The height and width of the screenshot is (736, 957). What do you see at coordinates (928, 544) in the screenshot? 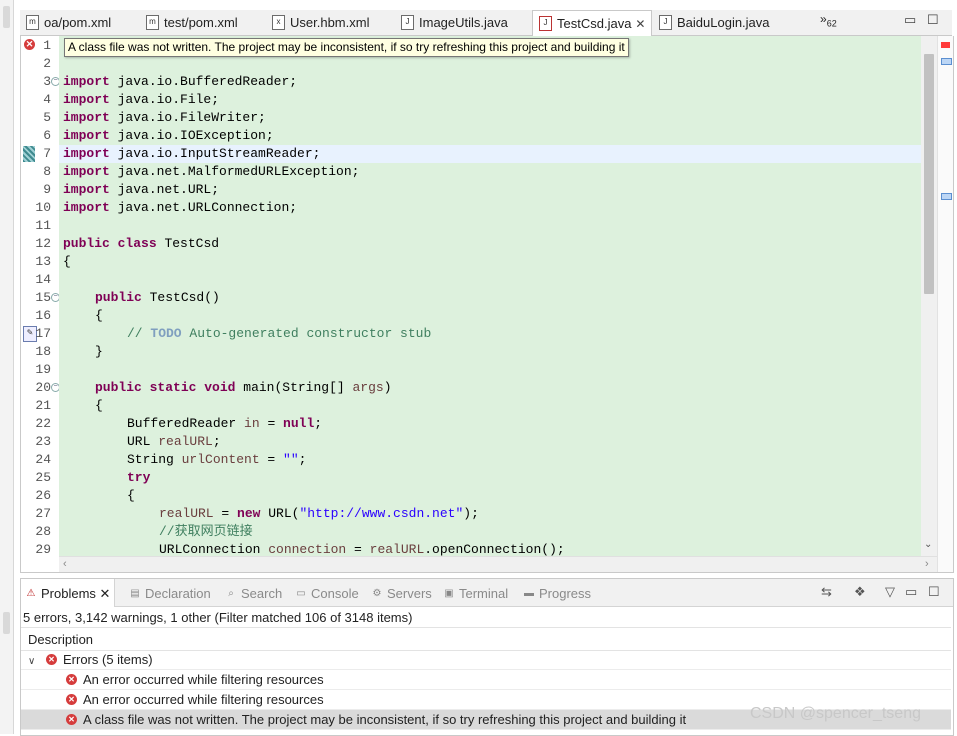
I see `chevron-down-icon: ⌄` at bounding box center [928, 544].